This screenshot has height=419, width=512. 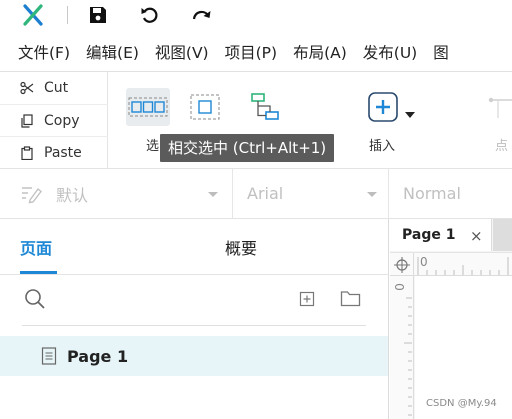 I want to click on clipboard-icon, so click(x=27, y=152).